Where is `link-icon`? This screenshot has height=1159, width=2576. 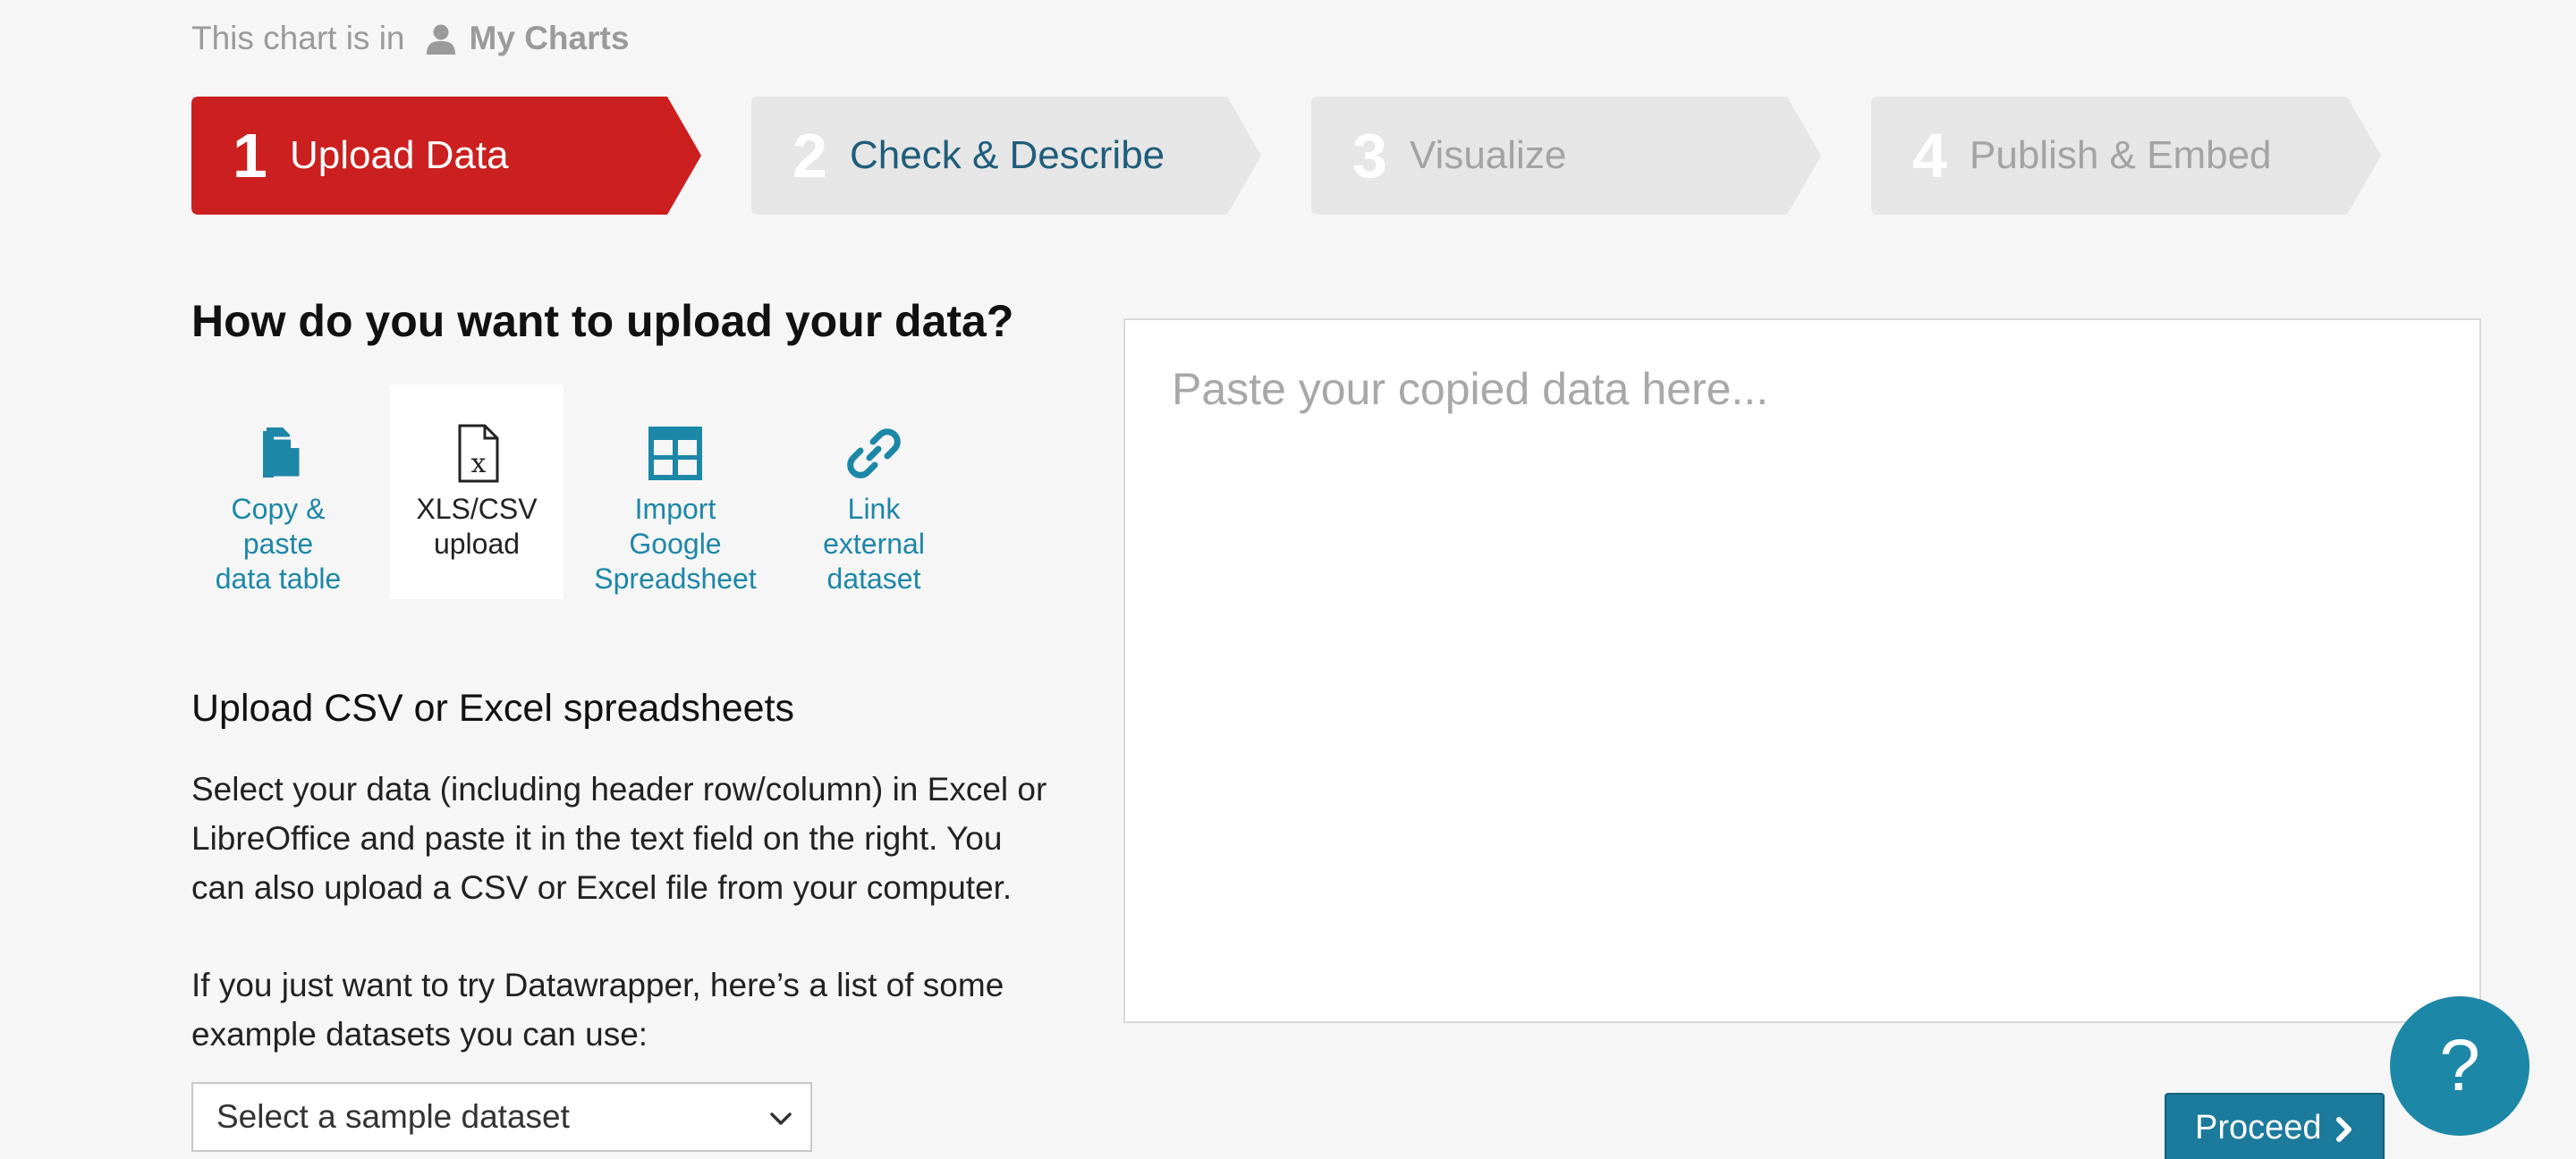 link-icon is located at coordinates (874, 453).